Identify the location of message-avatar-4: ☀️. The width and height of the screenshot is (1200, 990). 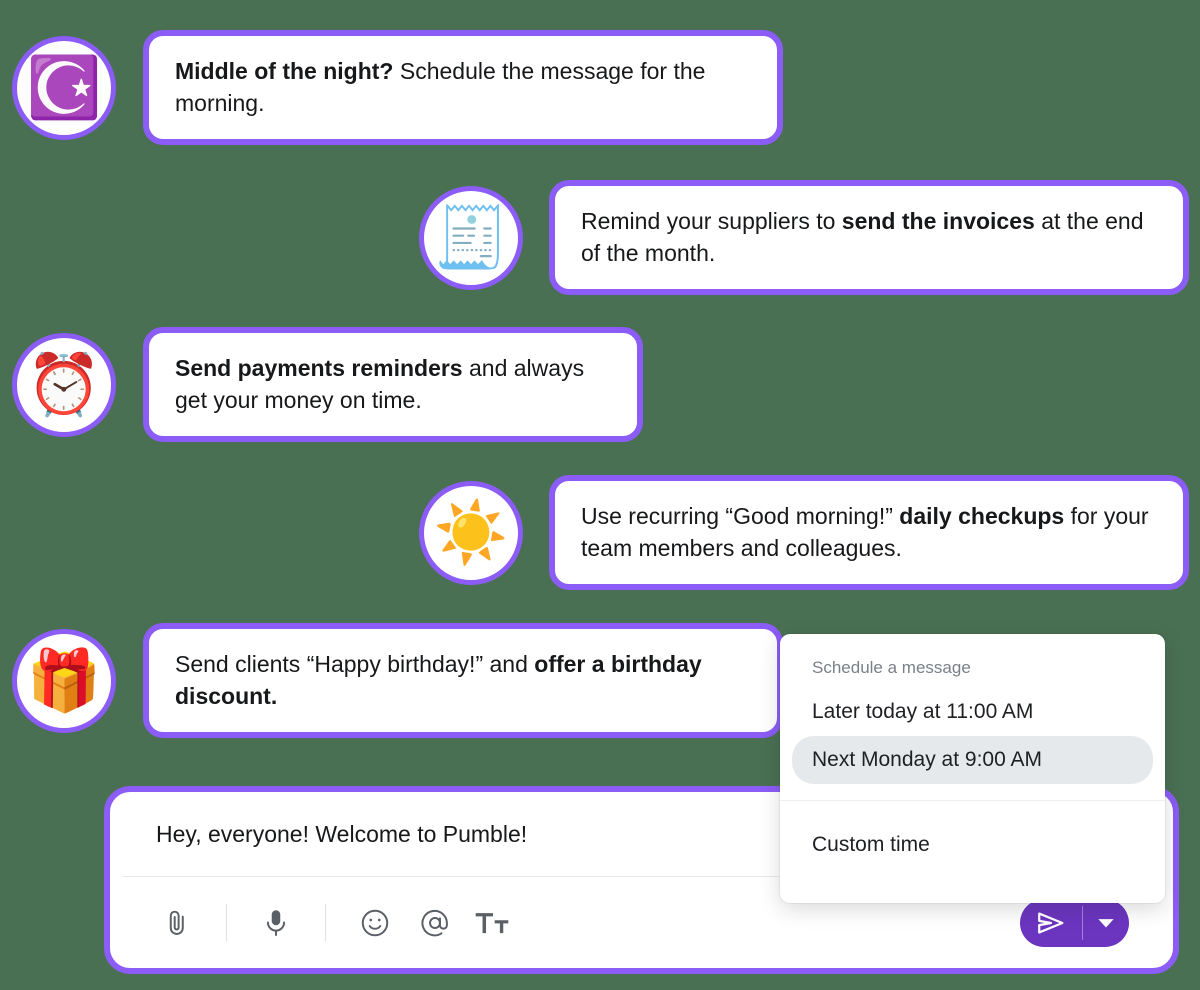
(471, 533).